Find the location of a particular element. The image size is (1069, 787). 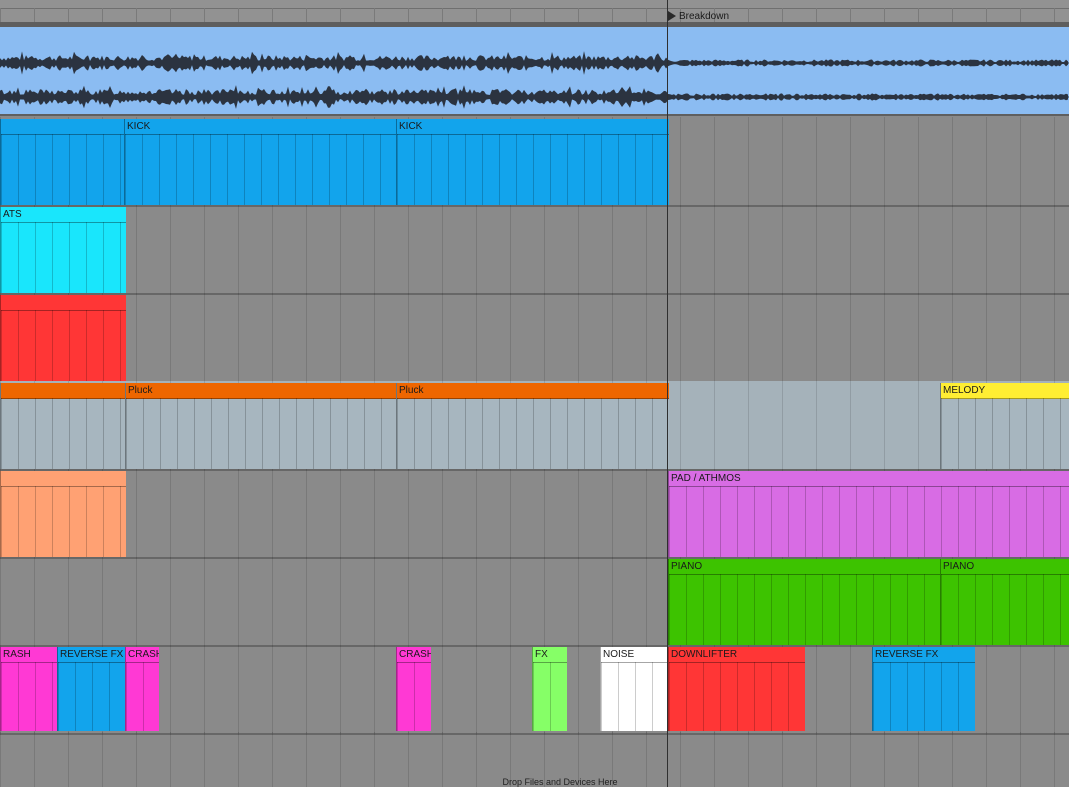

track-kick: KICK KICK is located at coordinates (534, 162).